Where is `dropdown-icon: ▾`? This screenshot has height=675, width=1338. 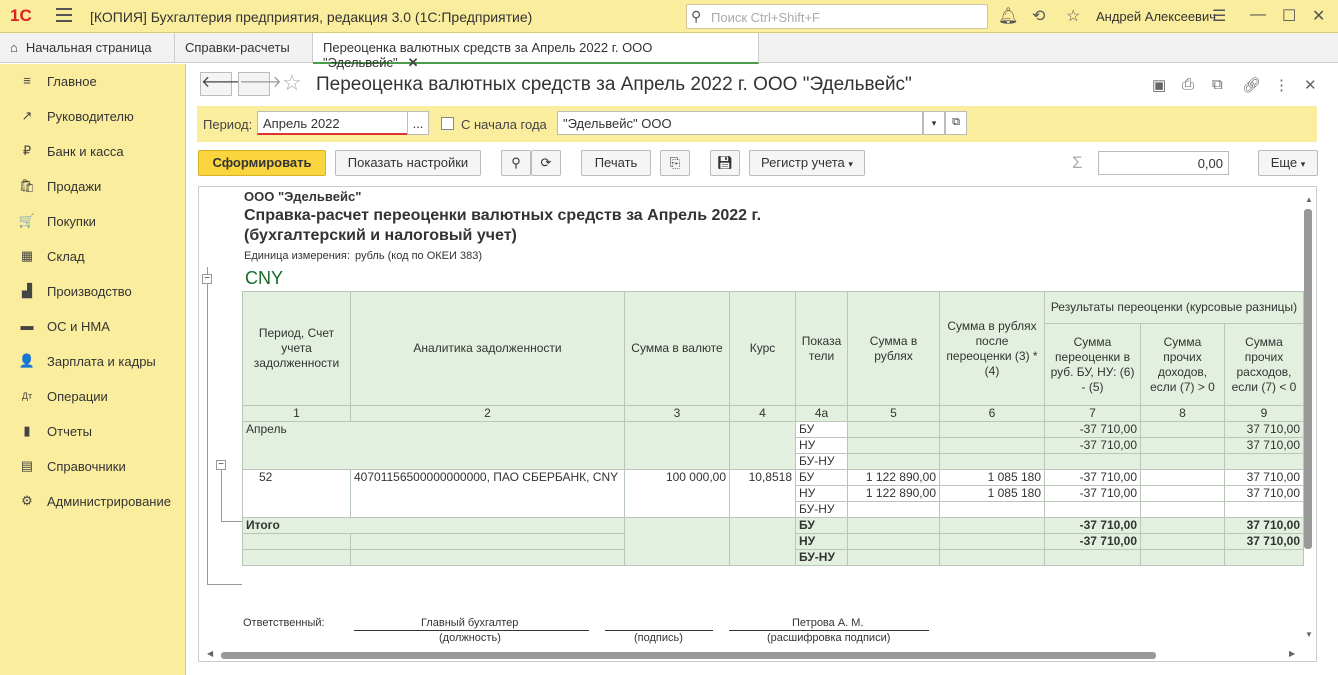
dropdown-icon: ▾ is located at coordinates (850, 164).